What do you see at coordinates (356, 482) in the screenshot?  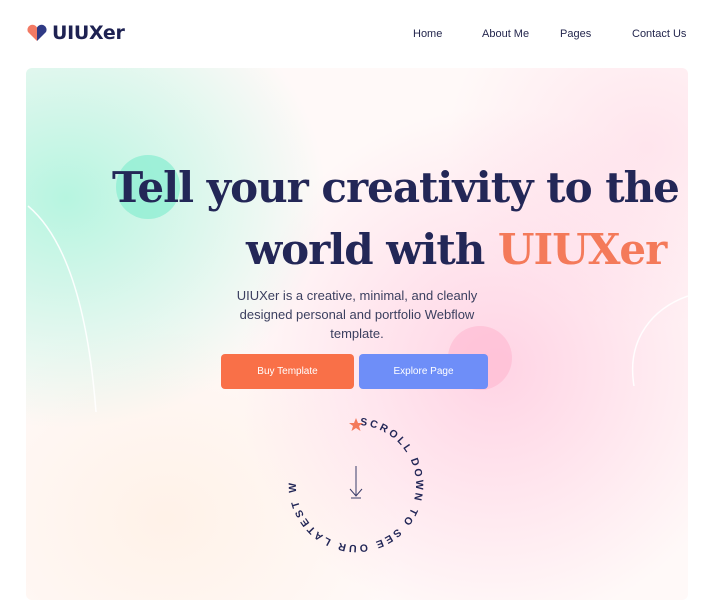 I see `arrow-down-icon` at bounding box center [356, 482].